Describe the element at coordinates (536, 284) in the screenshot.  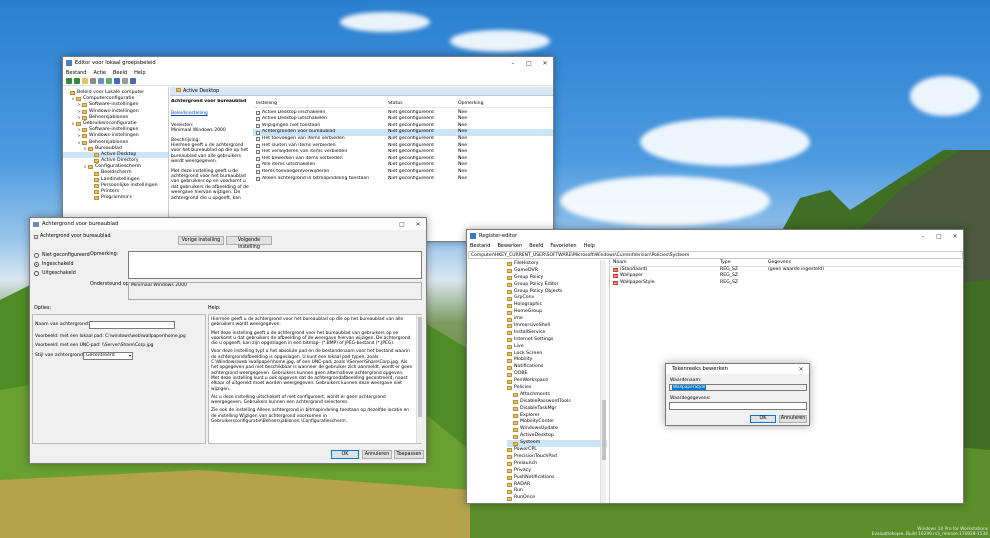
I see `reg-tree-label: Group Policy Editor` at that location.